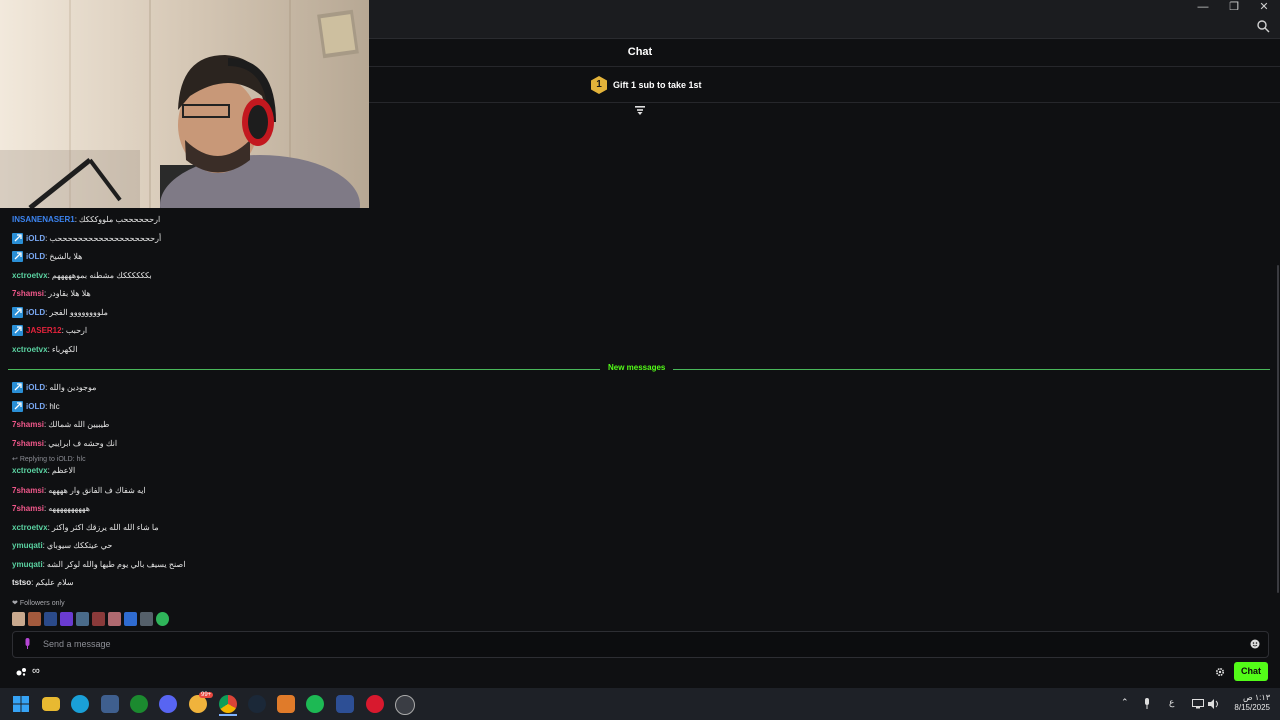 The height and width of the screenshot is (720, 1280). I want to click on points-icon, so click(21, 672).